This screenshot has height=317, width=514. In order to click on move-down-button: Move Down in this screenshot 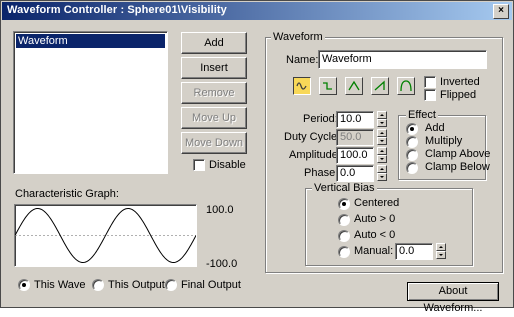, I will do `click(214, 143)`.